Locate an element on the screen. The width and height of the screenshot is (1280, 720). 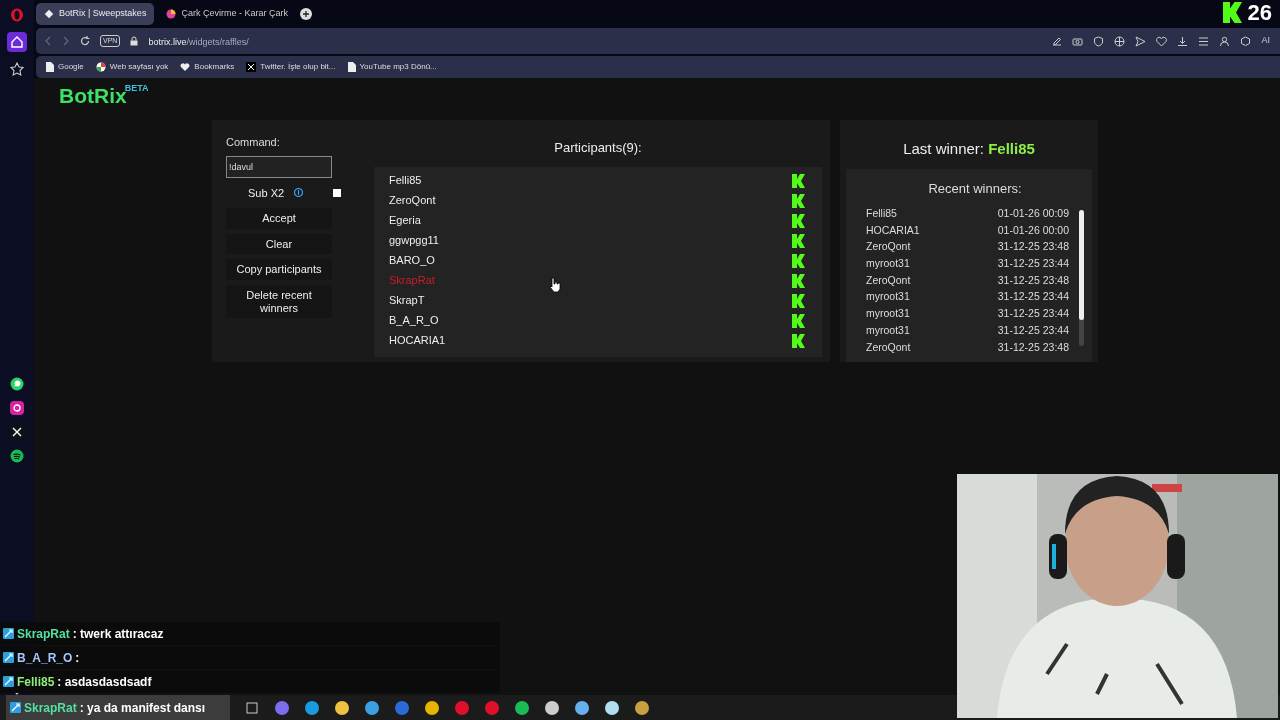
participant-name: HOCARIA1 is located at coordinates (417, 341).